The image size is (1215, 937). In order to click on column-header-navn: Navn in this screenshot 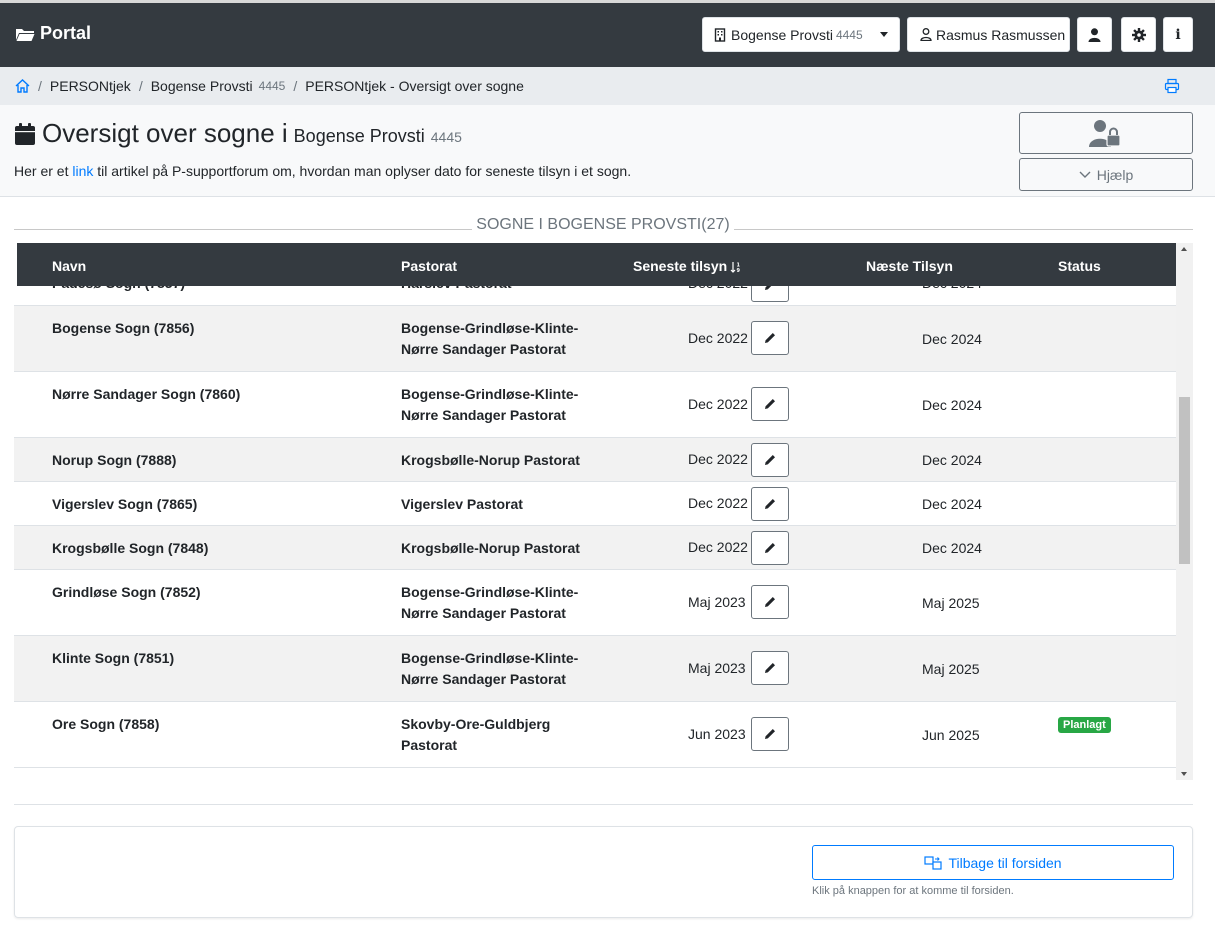, I will do `click(69, 266)`.